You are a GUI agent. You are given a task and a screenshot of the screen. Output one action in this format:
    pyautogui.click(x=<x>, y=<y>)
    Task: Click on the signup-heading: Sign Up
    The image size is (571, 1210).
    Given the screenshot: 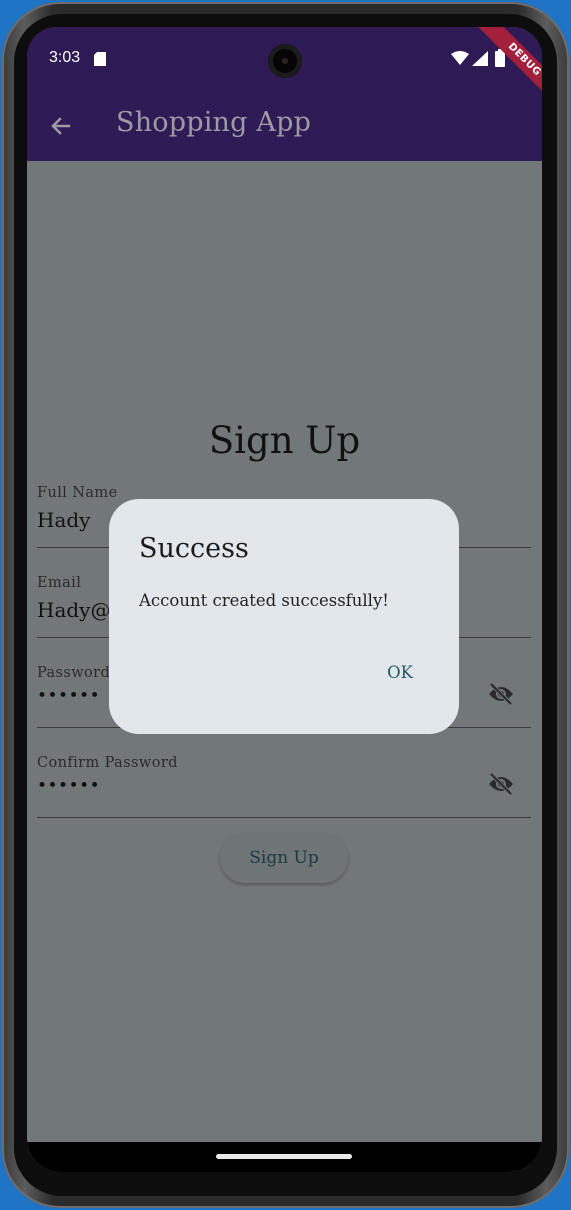 What is the action you would take?
    pyautogui.click(x=284, y=440)
    